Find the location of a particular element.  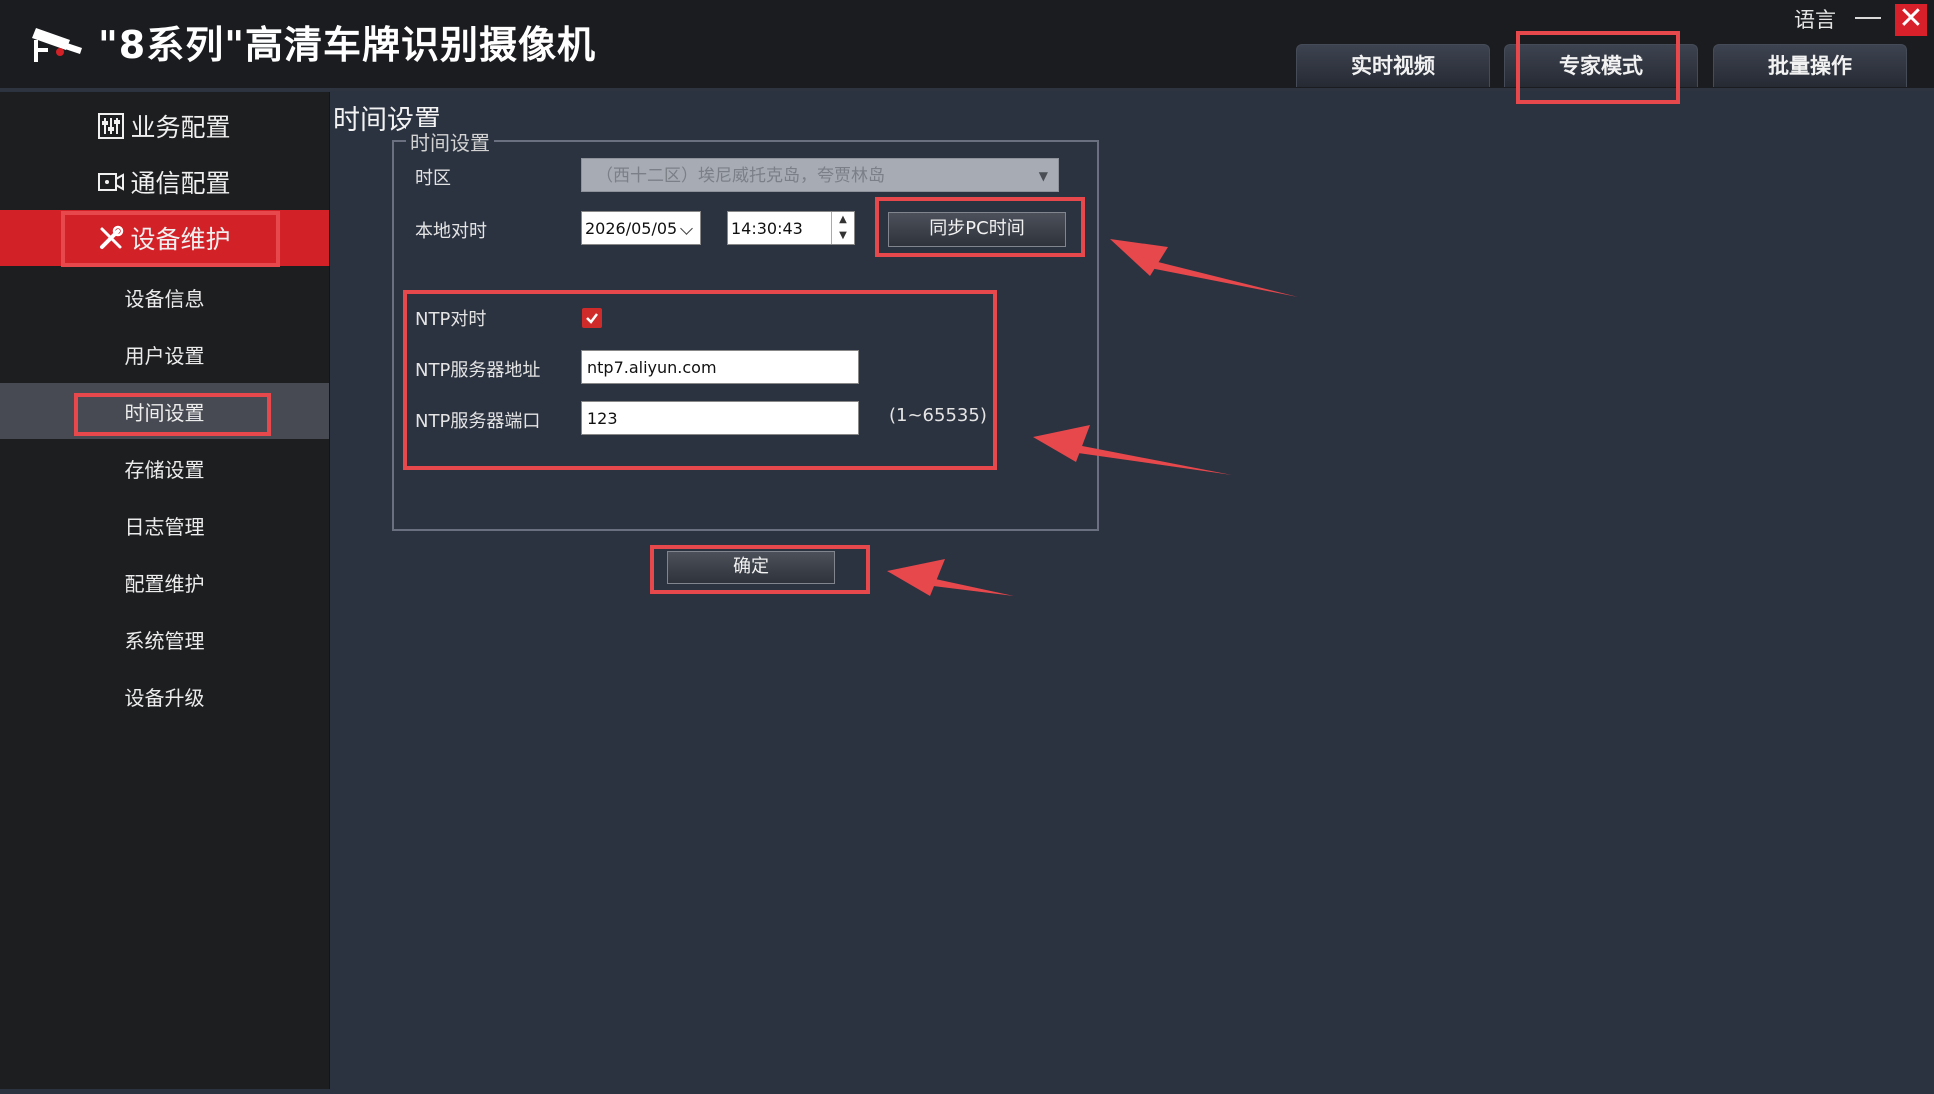

arrow-to-confirm-icon is located at coordinates (950, 577).